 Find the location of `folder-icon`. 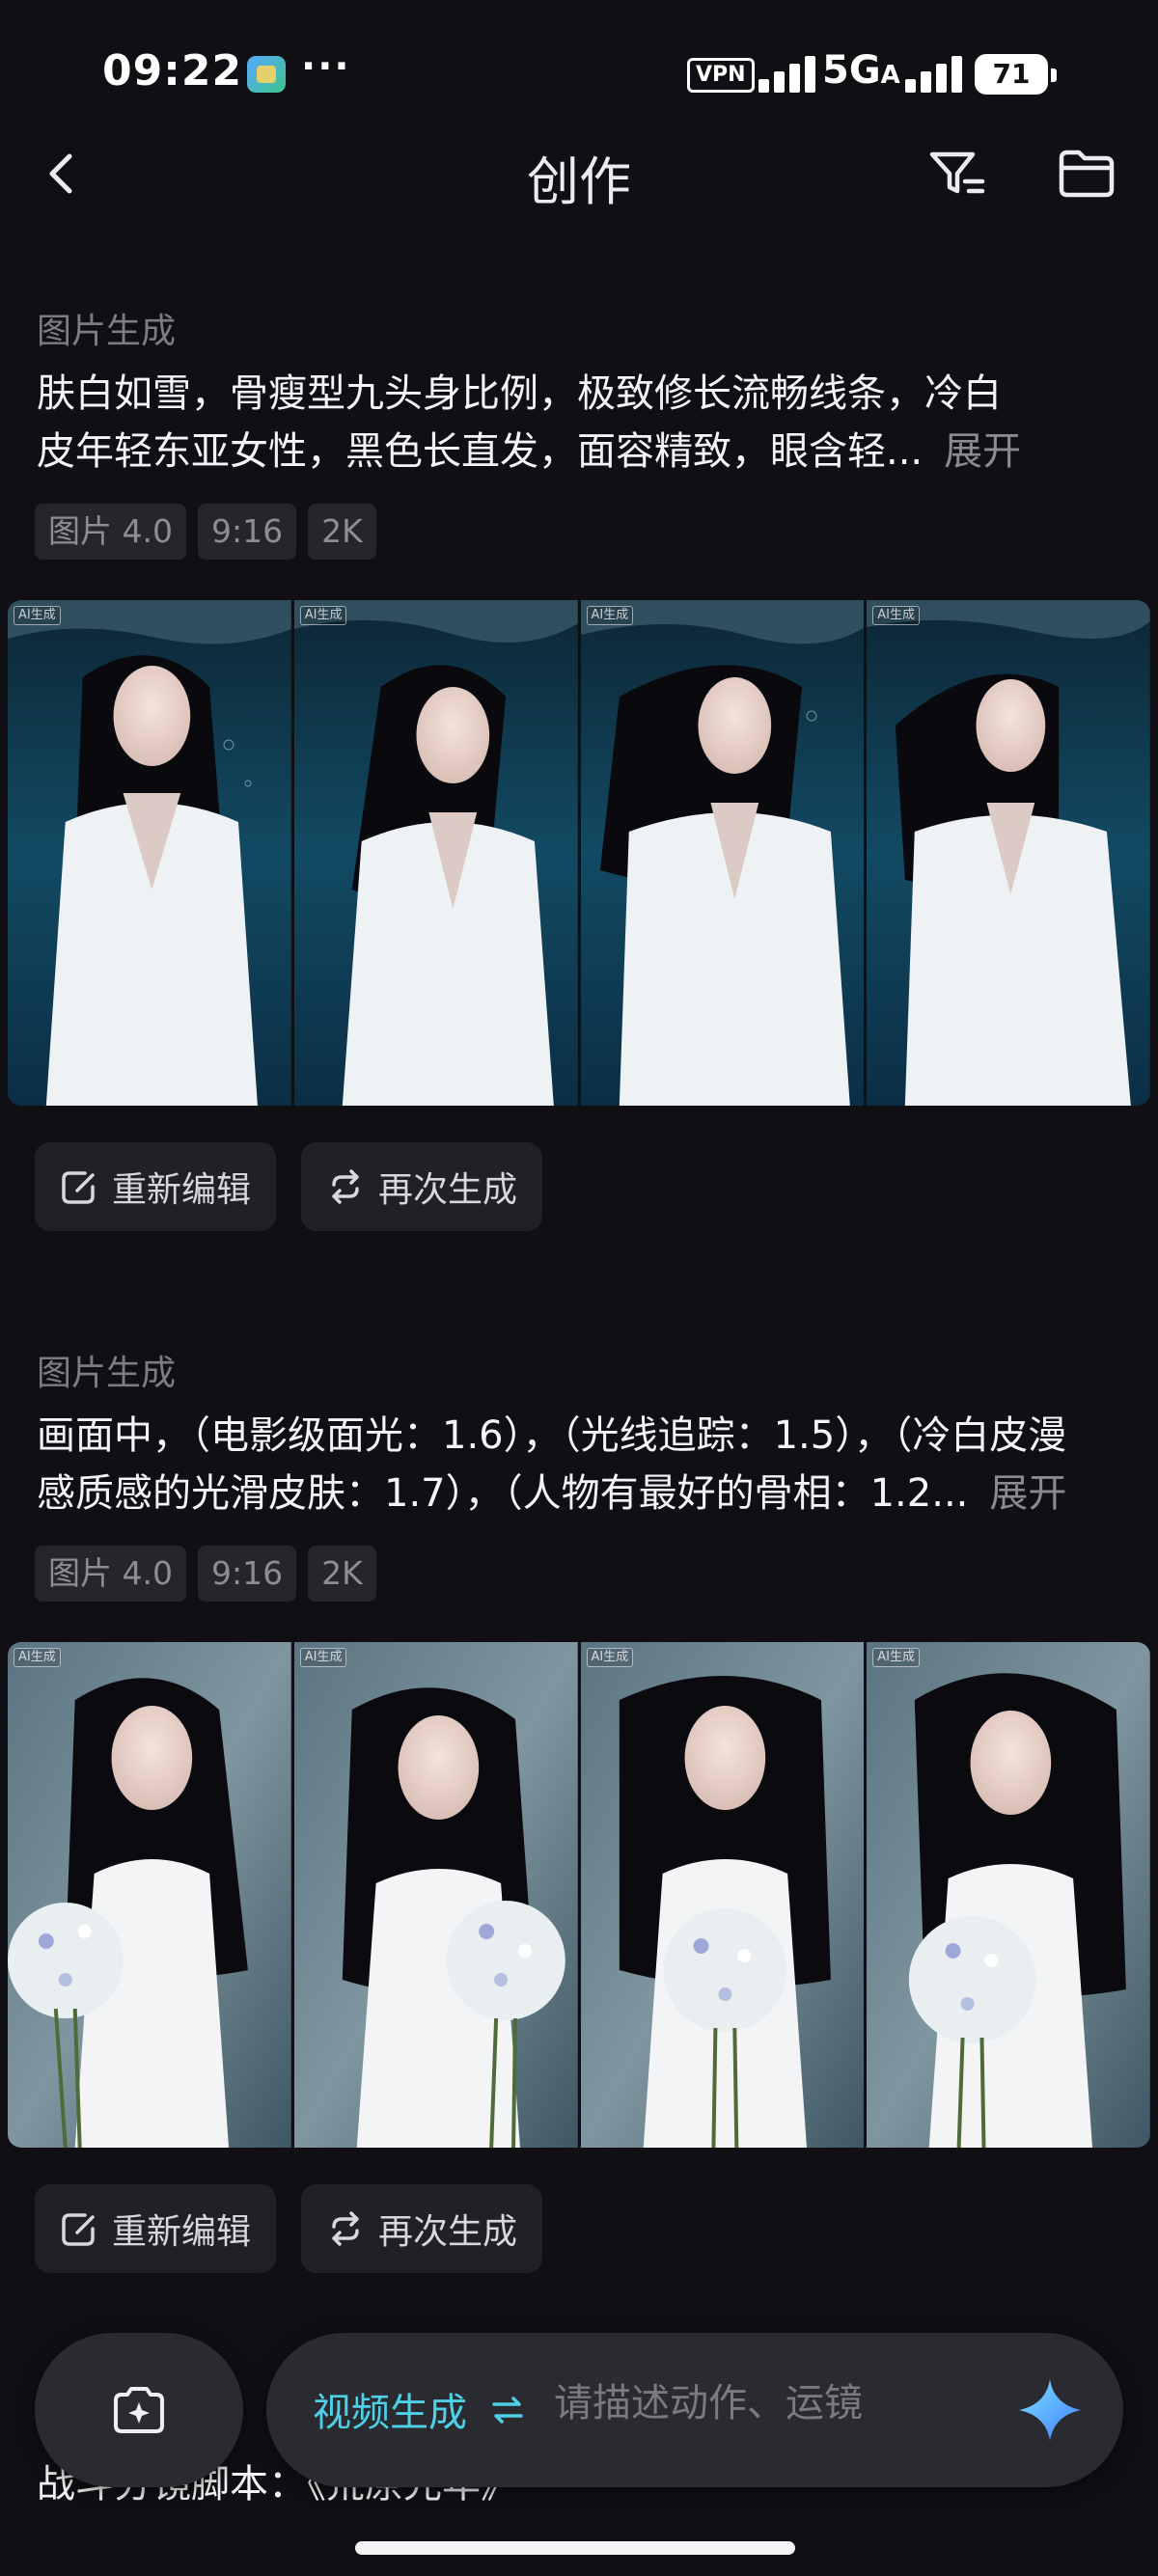

folder-icon is located at coordinates (1086, 174).